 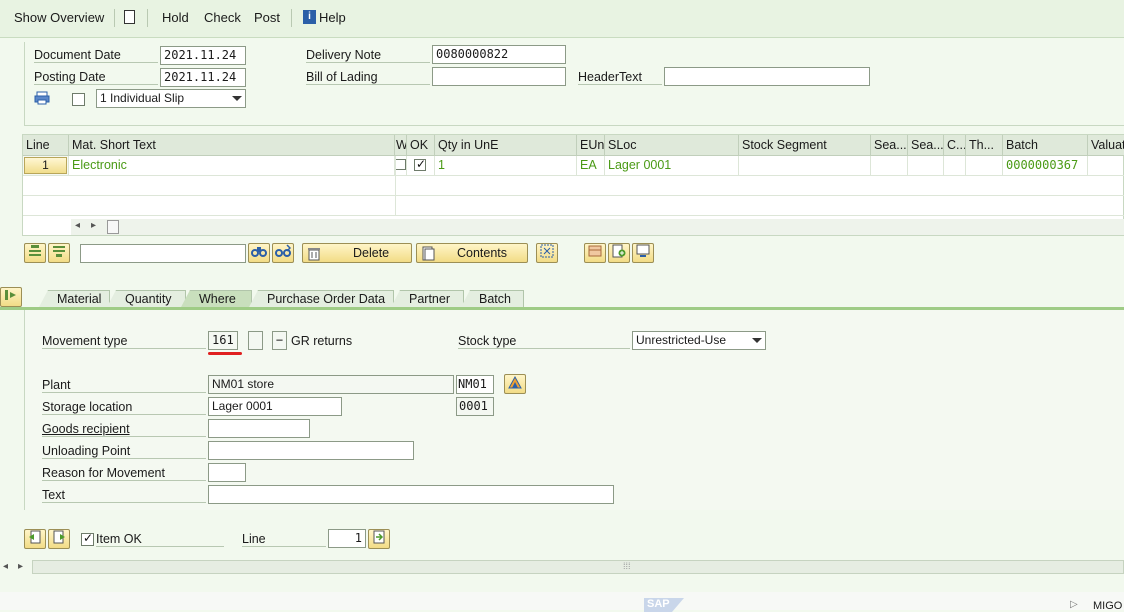 I want to click on slip-select: 1 Individual Slip, so click(x=171, y=98).